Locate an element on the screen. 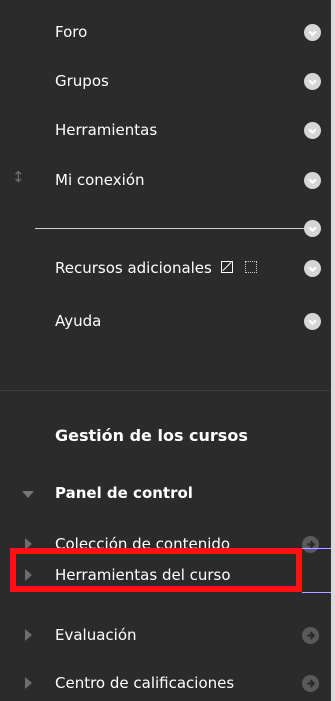 Image resolution: width=335 pixels, height=701 pixels. menu-item-label: Herramientas is located at coordinates (106, 130).